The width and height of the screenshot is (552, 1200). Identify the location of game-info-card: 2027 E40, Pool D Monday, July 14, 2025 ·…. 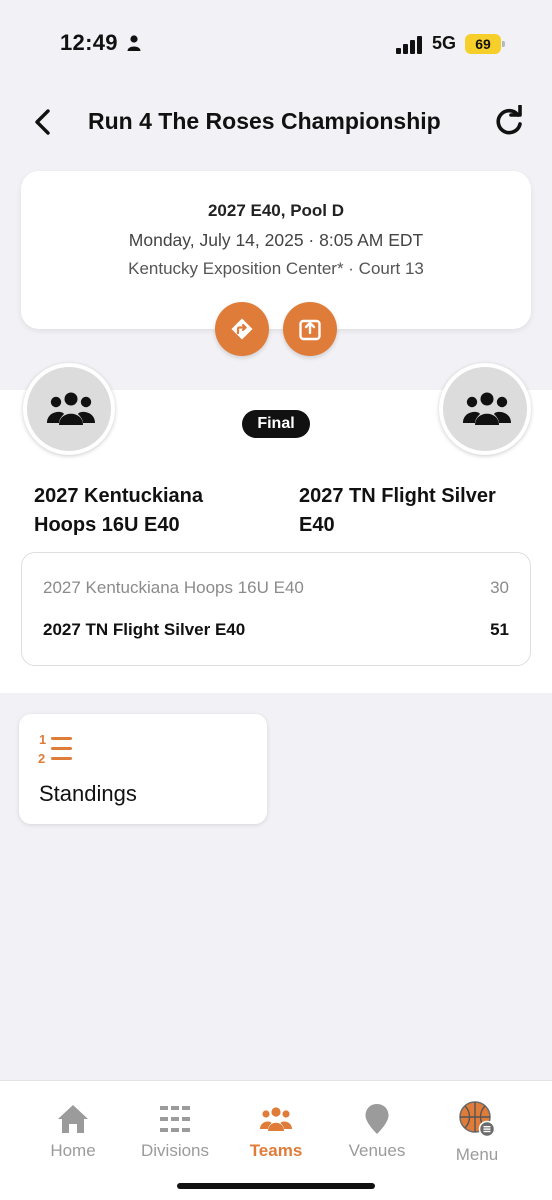
(276, 250).